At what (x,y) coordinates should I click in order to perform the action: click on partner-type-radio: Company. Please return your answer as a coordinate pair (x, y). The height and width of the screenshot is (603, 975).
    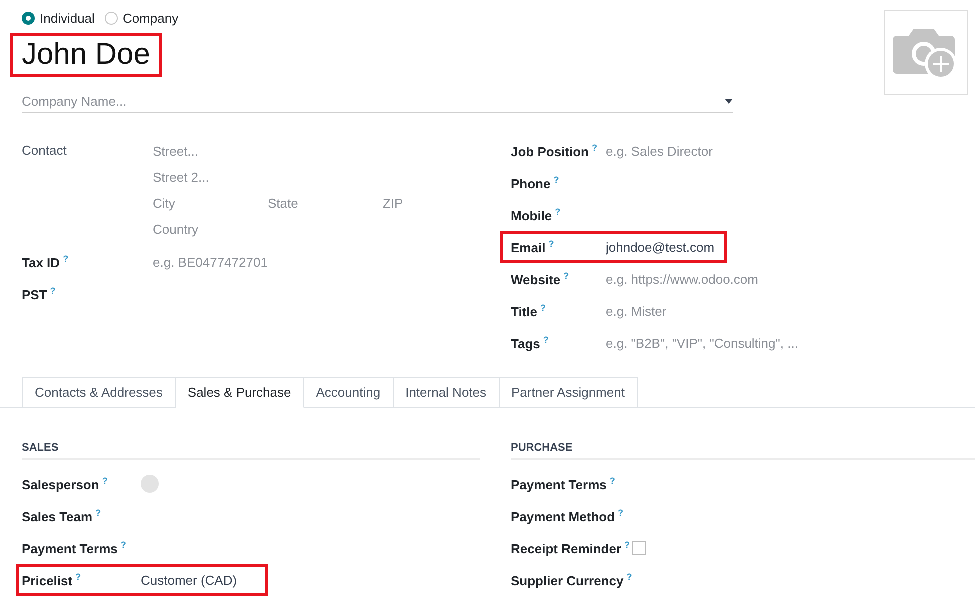
    Looking at the image, I should click on (141, 18).